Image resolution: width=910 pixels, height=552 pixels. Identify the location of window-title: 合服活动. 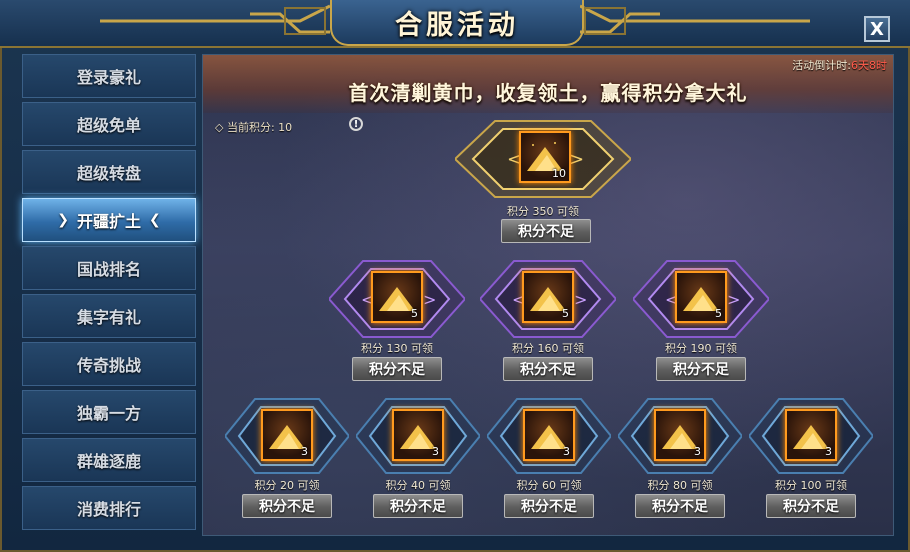
(457, 25).